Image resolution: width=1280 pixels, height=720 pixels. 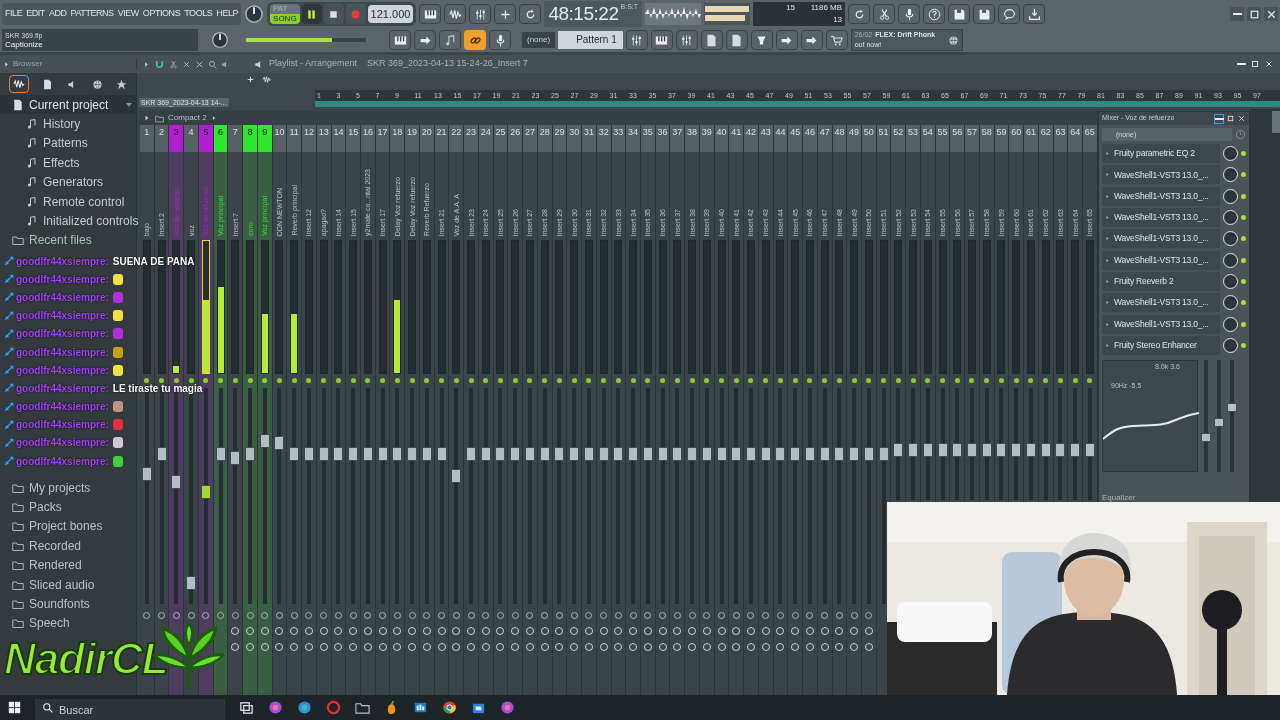 I want to click on browser-item: Remote control, so click(x=84, y=201).